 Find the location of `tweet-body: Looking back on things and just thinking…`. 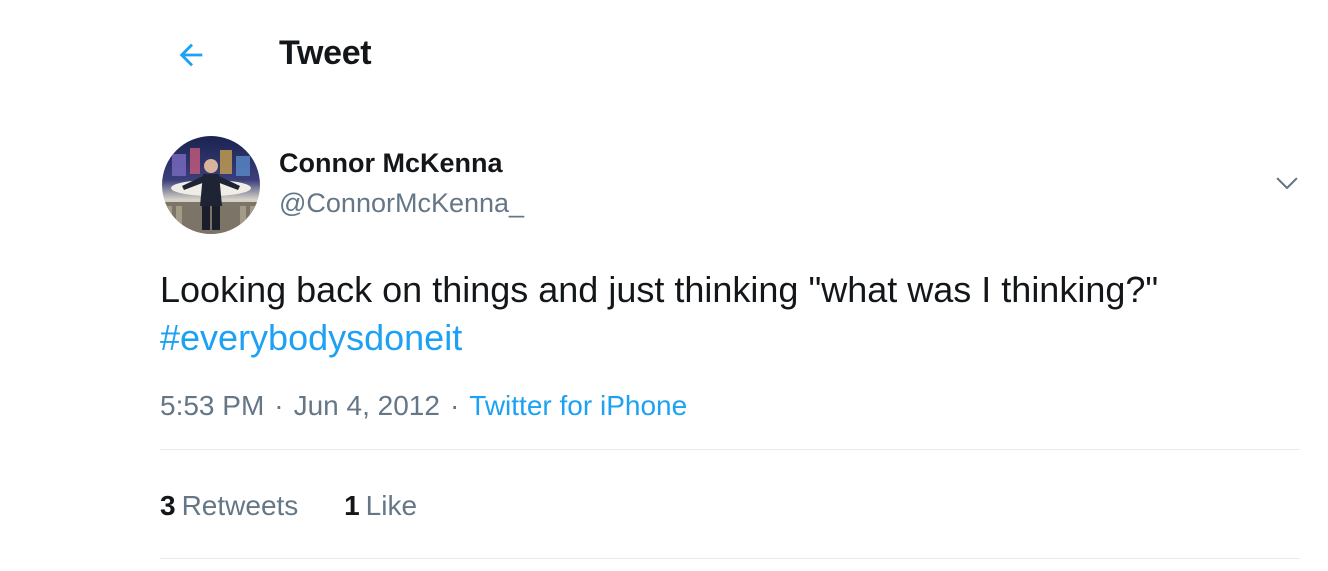

tweet-body: Looking back on things and just thinking… is located at coordinates (659, 289).